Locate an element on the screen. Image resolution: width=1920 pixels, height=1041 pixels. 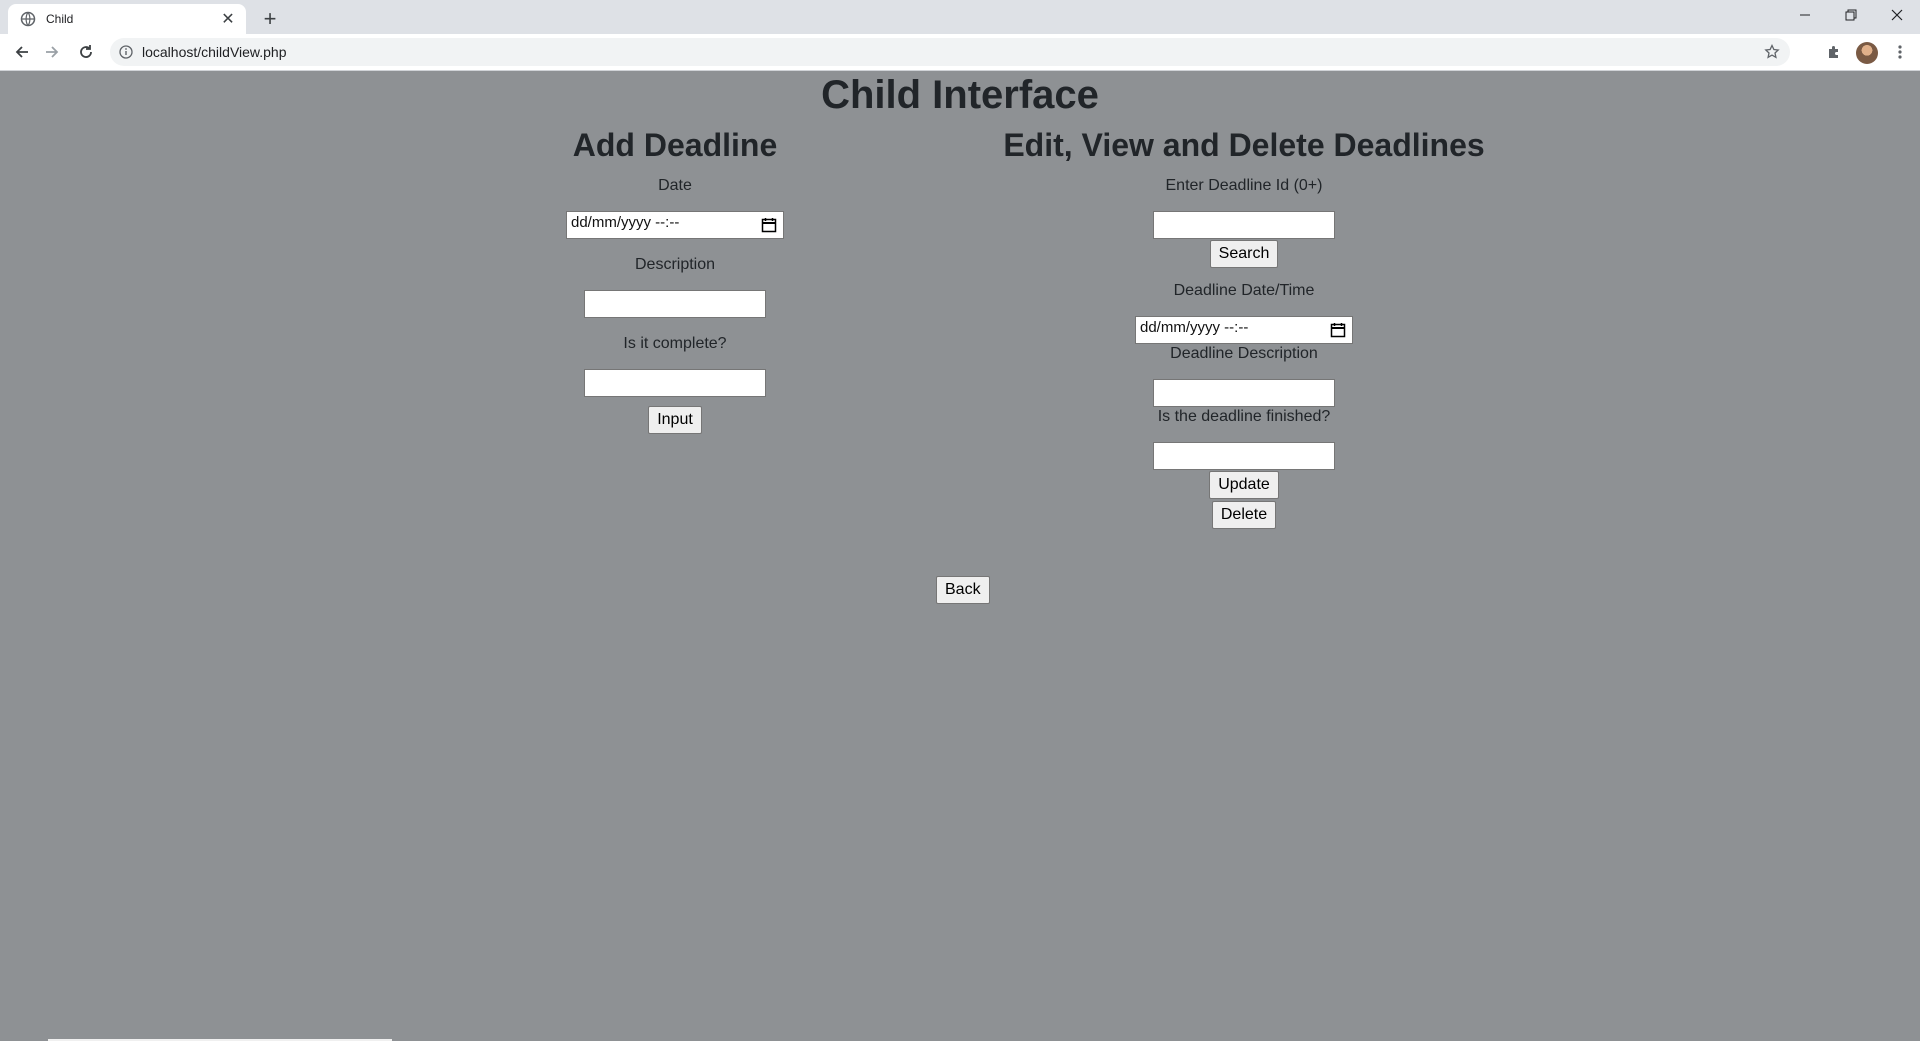
input-button: Input is located at coordinates (675, 420).